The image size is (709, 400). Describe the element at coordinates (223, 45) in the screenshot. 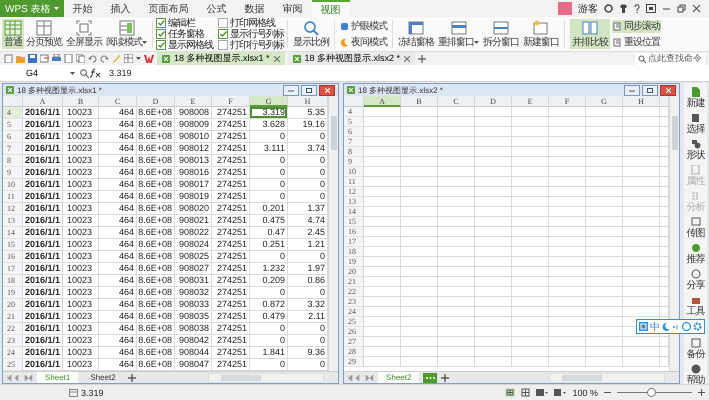

I see `checkbox` at that location.